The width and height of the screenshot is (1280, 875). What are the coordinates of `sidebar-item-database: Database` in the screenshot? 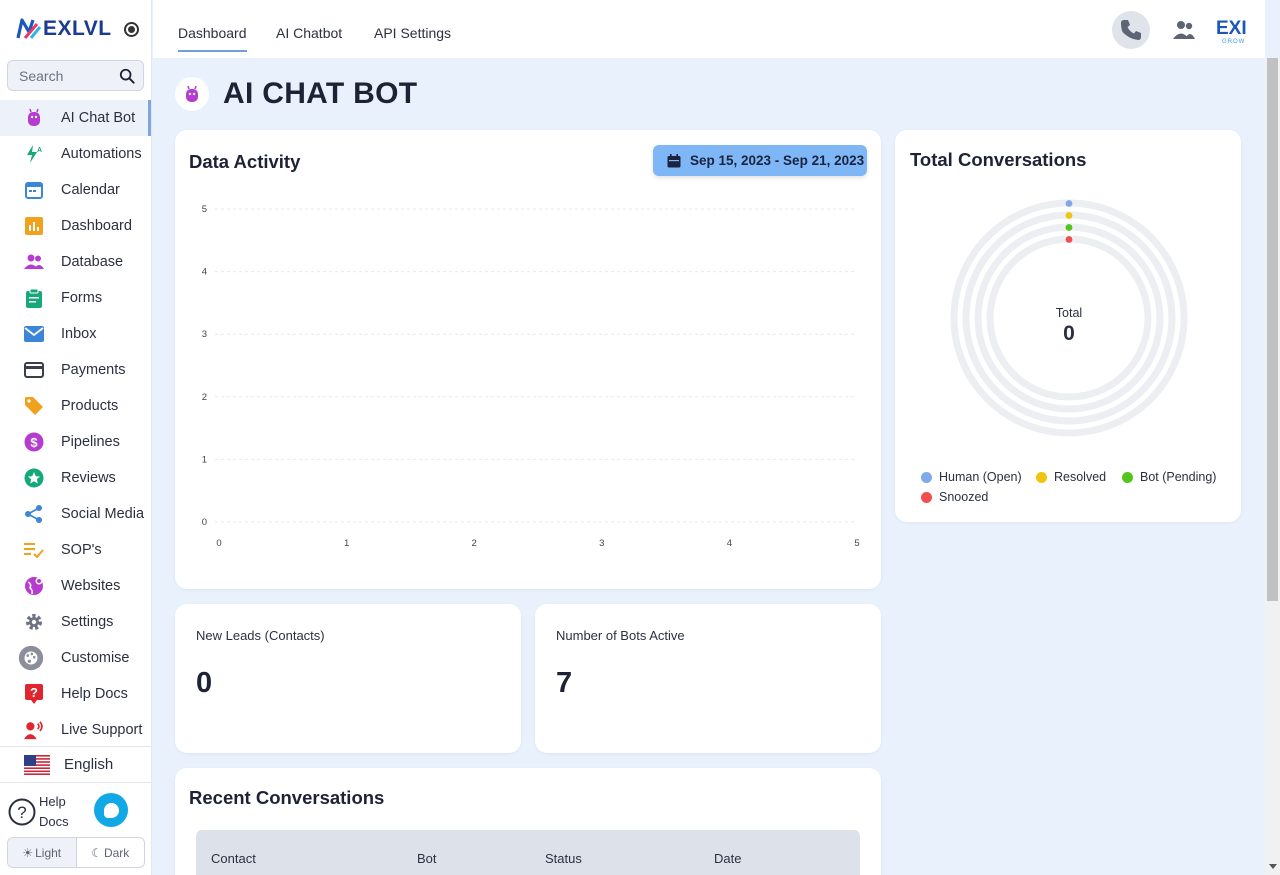 It's located at (75, 262).